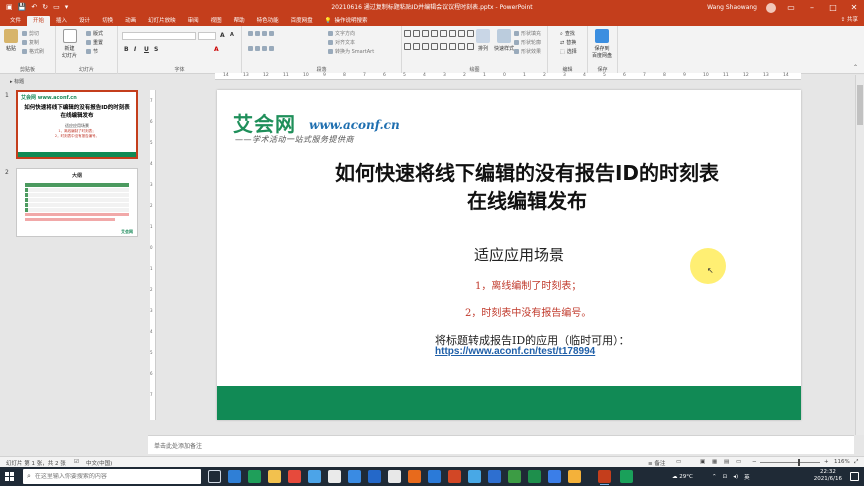 The width and height of the screenshot is (864, 486). What do you see at coordinates (261, 48) in the screenshot?
I see `align-buttons` at bounding box center [261, 48].